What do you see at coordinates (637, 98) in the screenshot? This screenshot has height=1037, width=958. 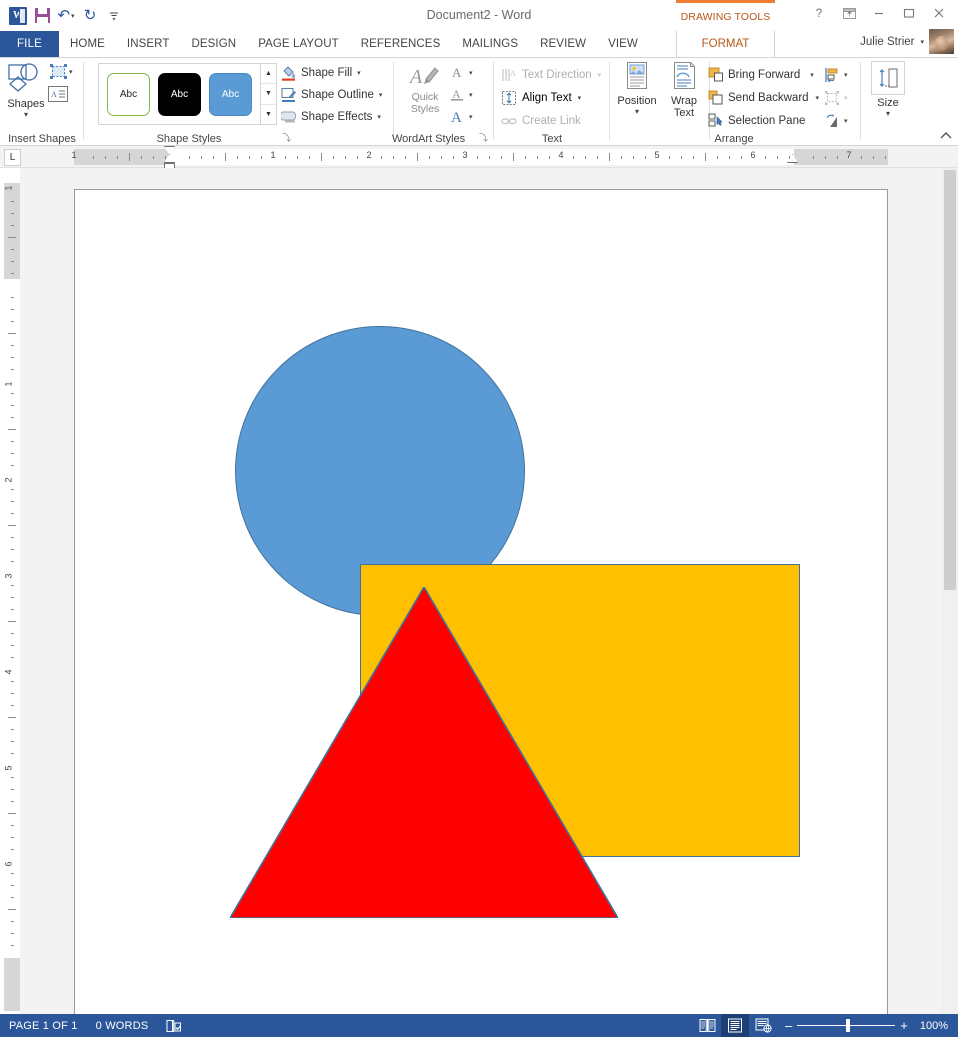 I see `position-button: Position ▾` at bounding box center [637, 98].